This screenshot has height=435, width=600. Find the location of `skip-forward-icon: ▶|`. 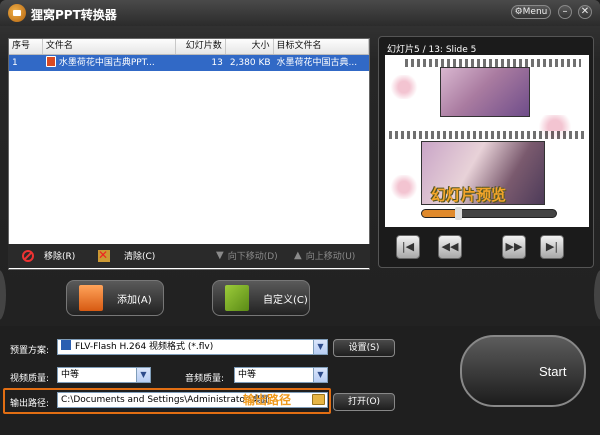

skip-forward-icon: ▶| is located at coordinates (552, 246).